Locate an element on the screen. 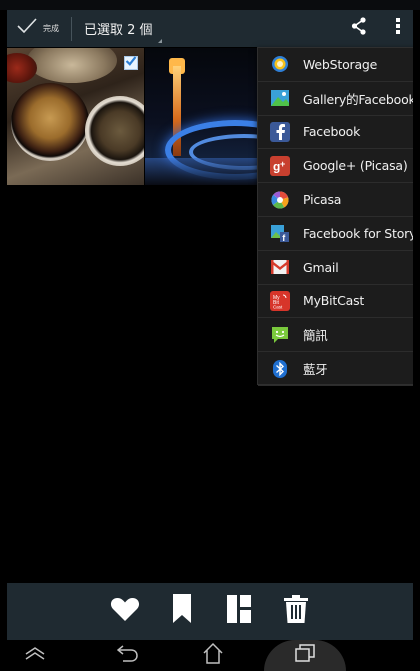  share-icon is located at coordinates (359, 28).